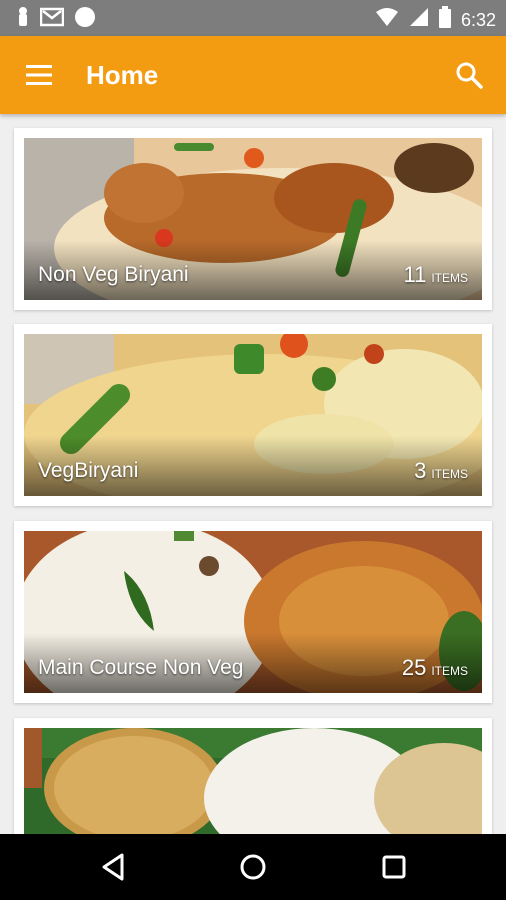 The height and width of the screenshot is (900, 506). I want to click on item-count: 3 ITEMS, so click(441, 471).